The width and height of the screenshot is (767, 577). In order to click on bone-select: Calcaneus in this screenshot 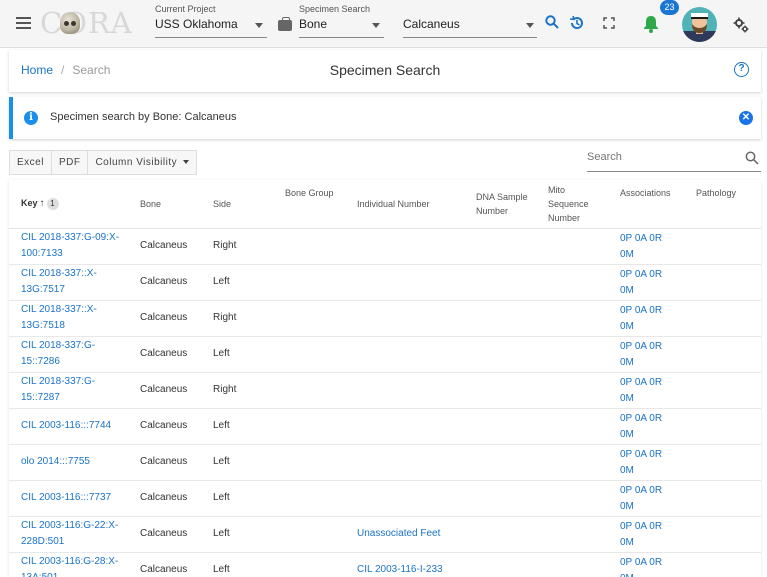, I will do `click(470, 21)`.